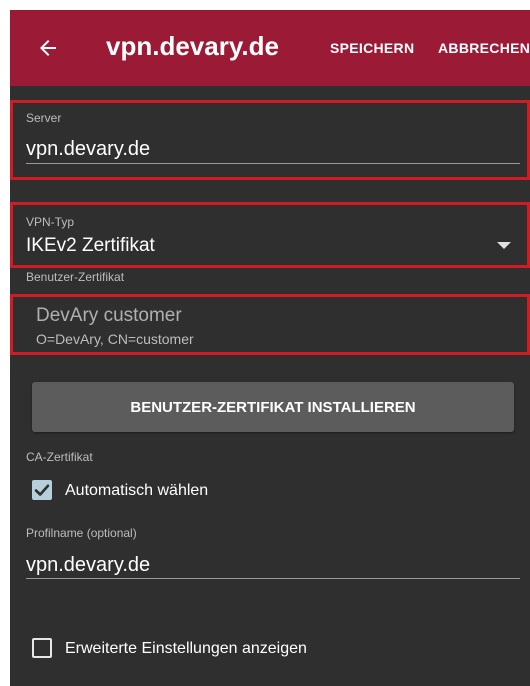  I want to click on app-bar: vpn.devary.de SPEICHERN ABBRECHEN, so click(270, 48).